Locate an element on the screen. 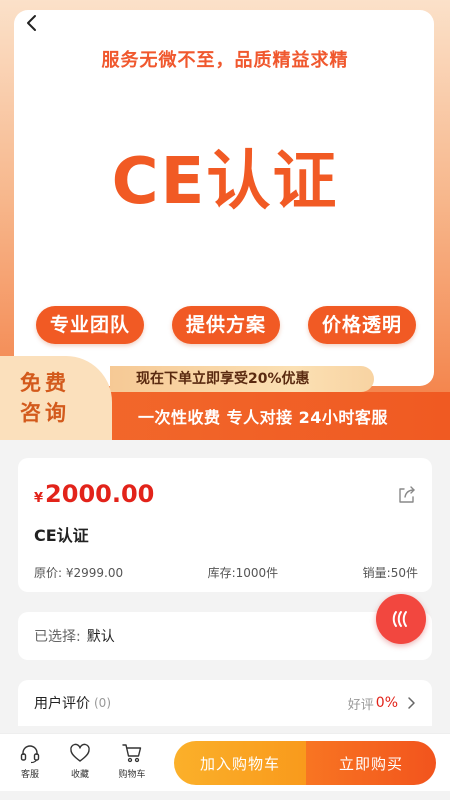 The width and height of the screenshot is (450, 800). stock-count: 库存:1000件 is located at coordinates (243, 573).